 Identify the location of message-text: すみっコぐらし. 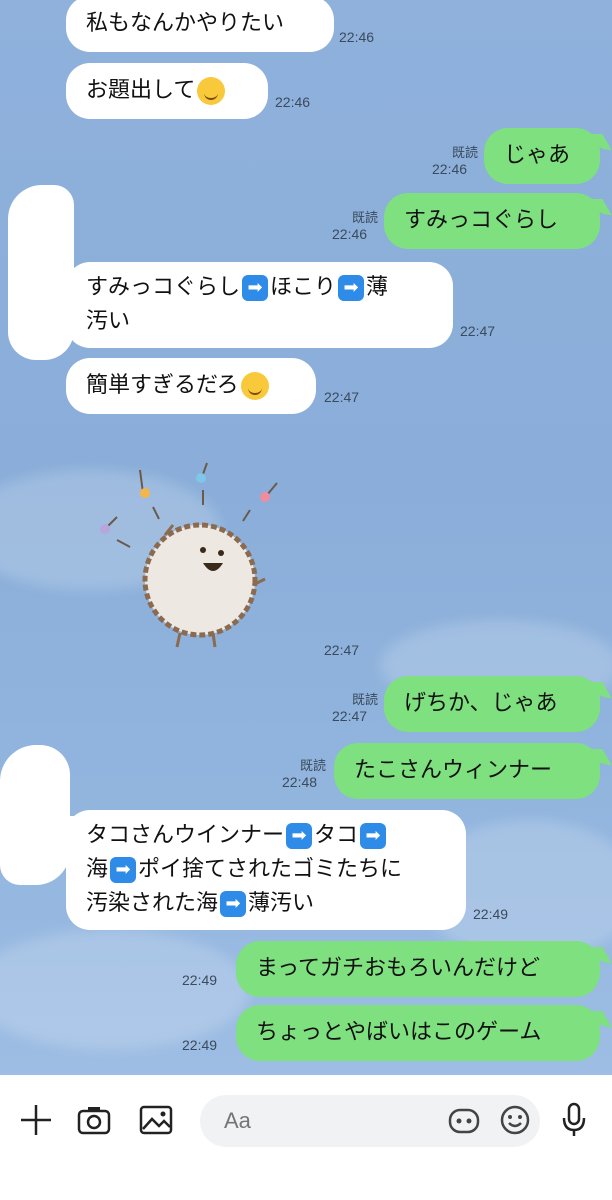
(481, 220).